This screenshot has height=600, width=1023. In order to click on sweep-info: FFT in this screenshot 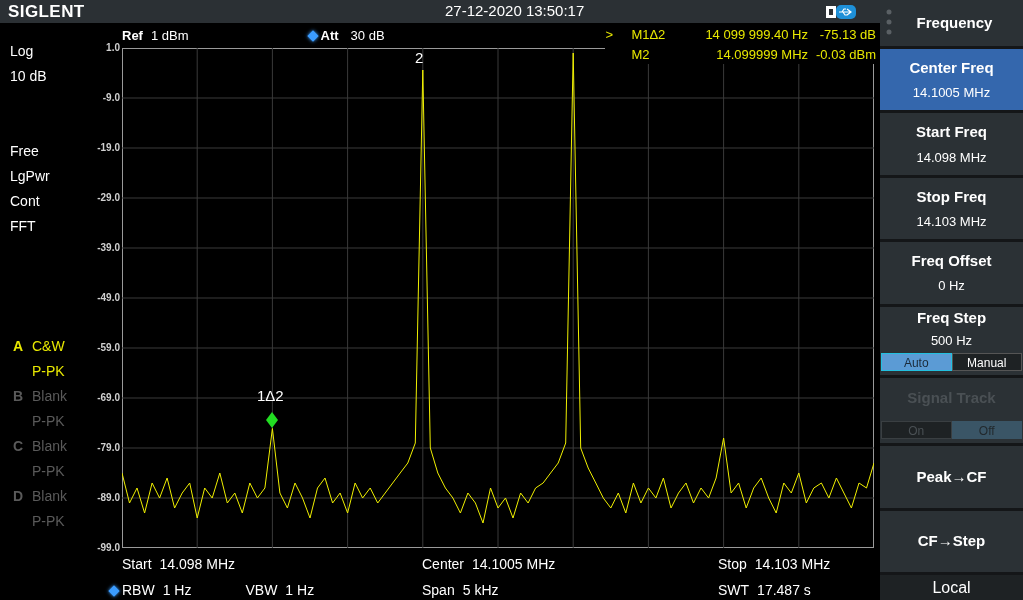, I will do `click(23, 226)`.